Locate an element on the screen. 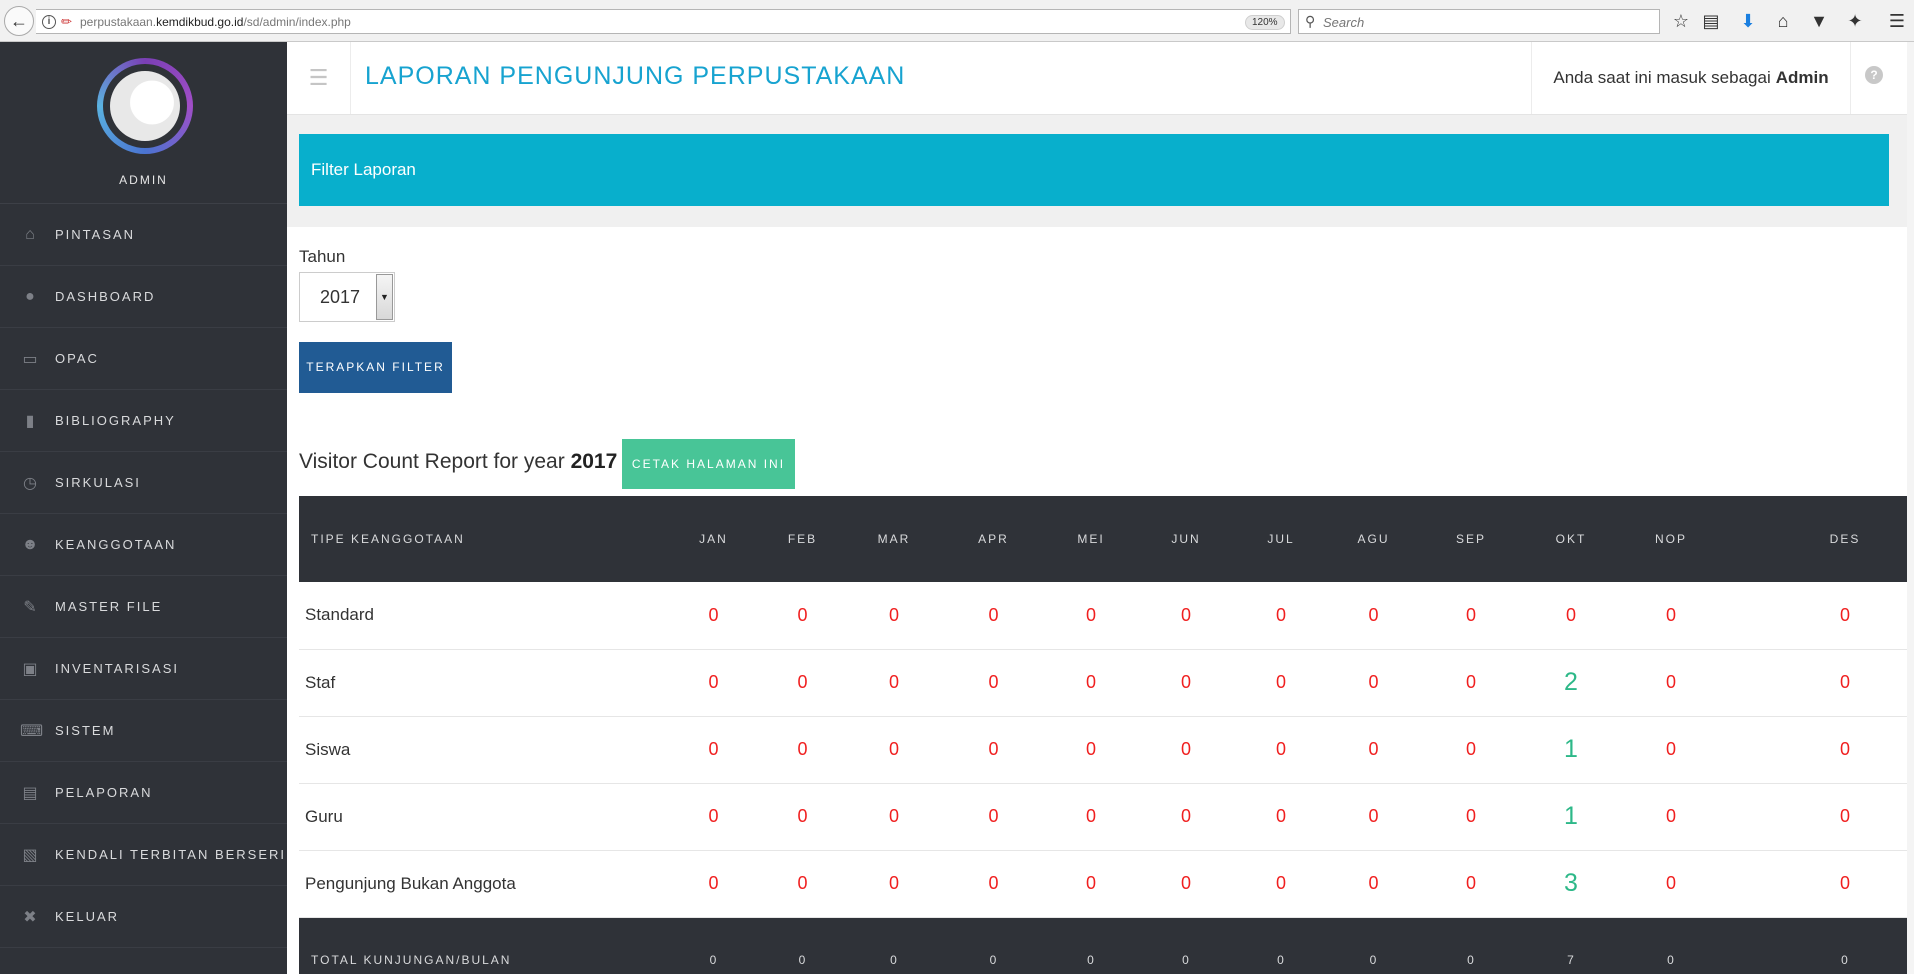 The image size is (1914, 974). column-header-month: APR is located at coordinates (993, 539).